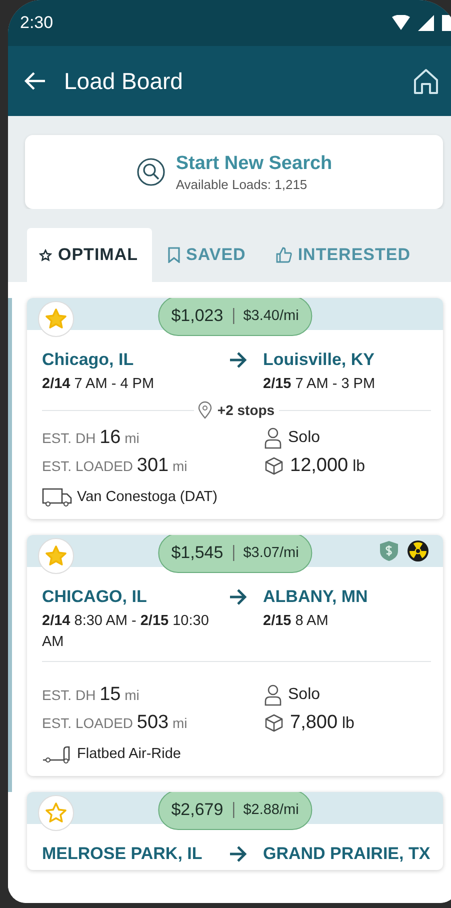 This screenshot has height=908, width=451. What do you see at coordinates (235, 554) in the screenshot?
I see `price-pill: $1,545 $3.07/mi` at bounding box center [235, 554].